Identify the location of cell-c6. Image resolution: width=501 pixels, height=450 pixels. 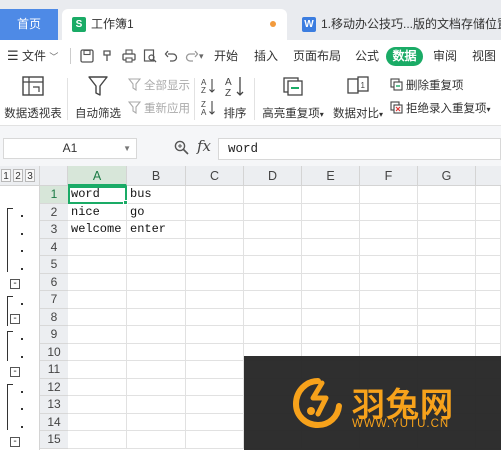
(215, 282).